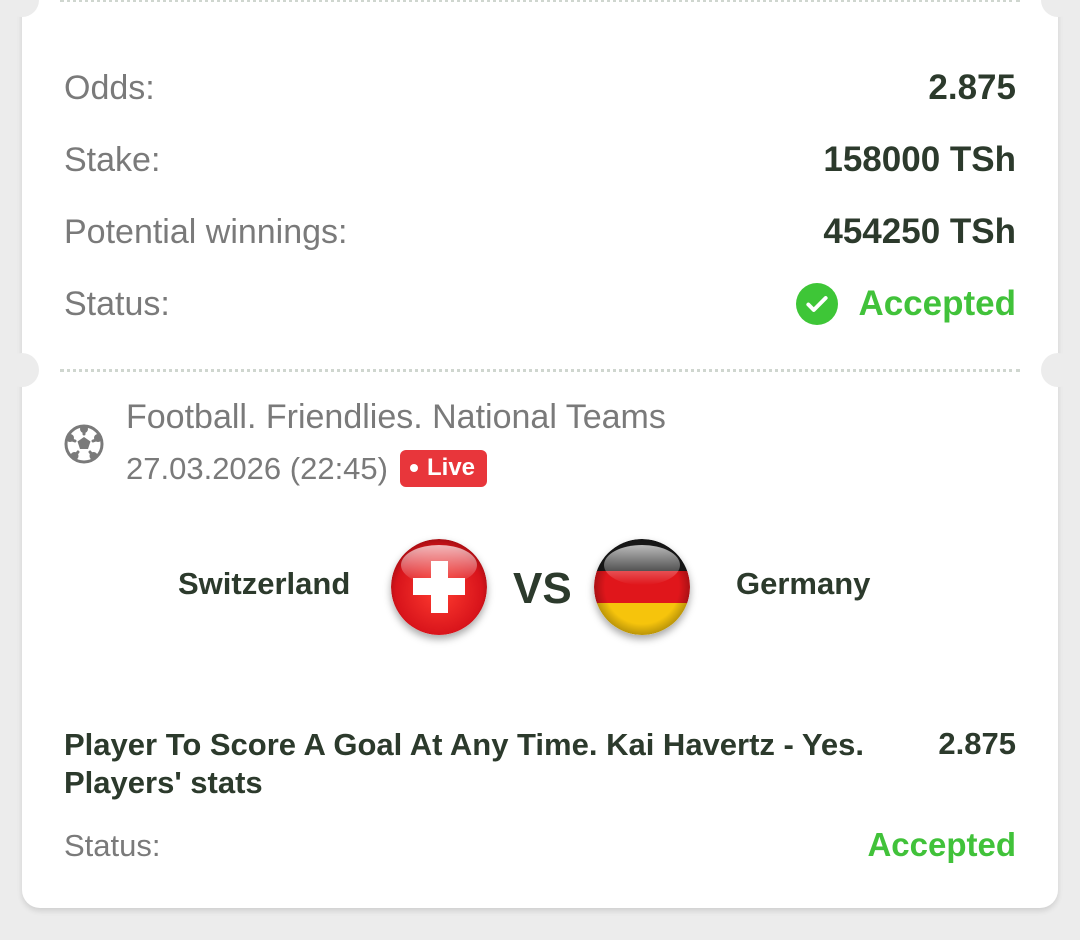 The height and width of the screenshot is (940, 1080). I want to click on event-datetime: 27.03.2026 (22:45), so click(257, 468).